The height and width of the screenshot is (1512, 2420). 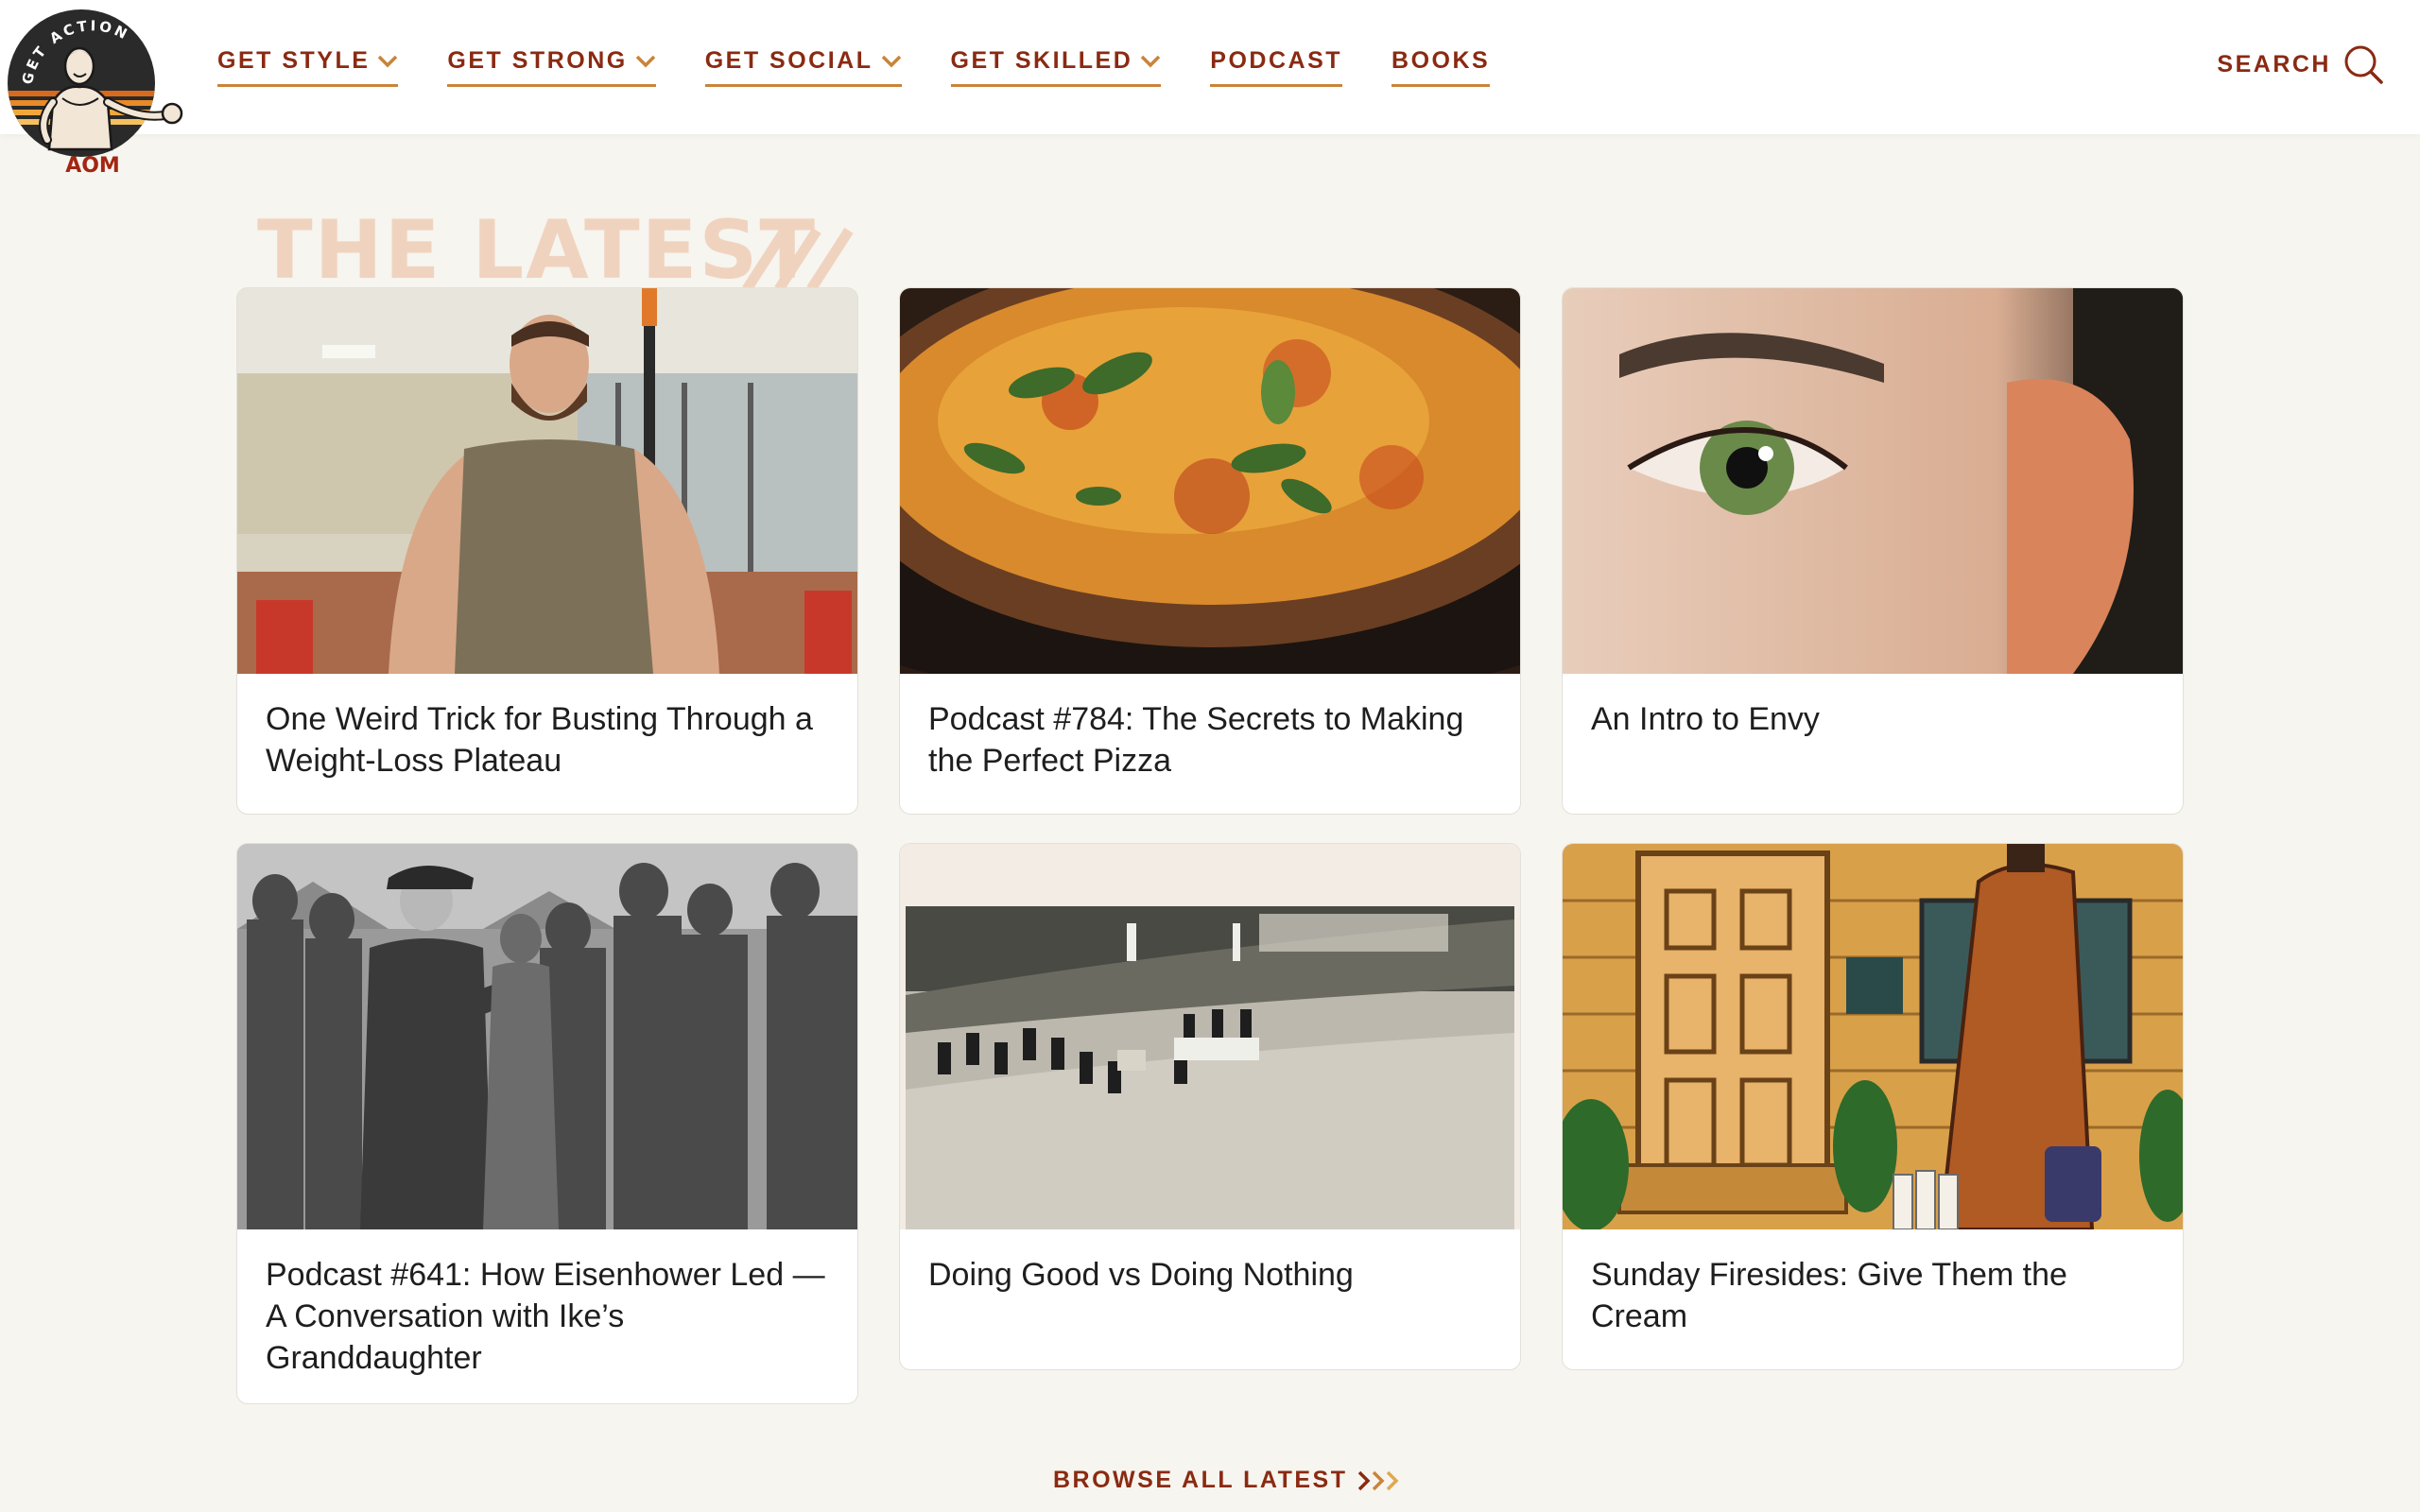 What do you see at coordinates (2363, 64) in the screenshot?
I see `search-icon` at bounding box center [2363, 64].